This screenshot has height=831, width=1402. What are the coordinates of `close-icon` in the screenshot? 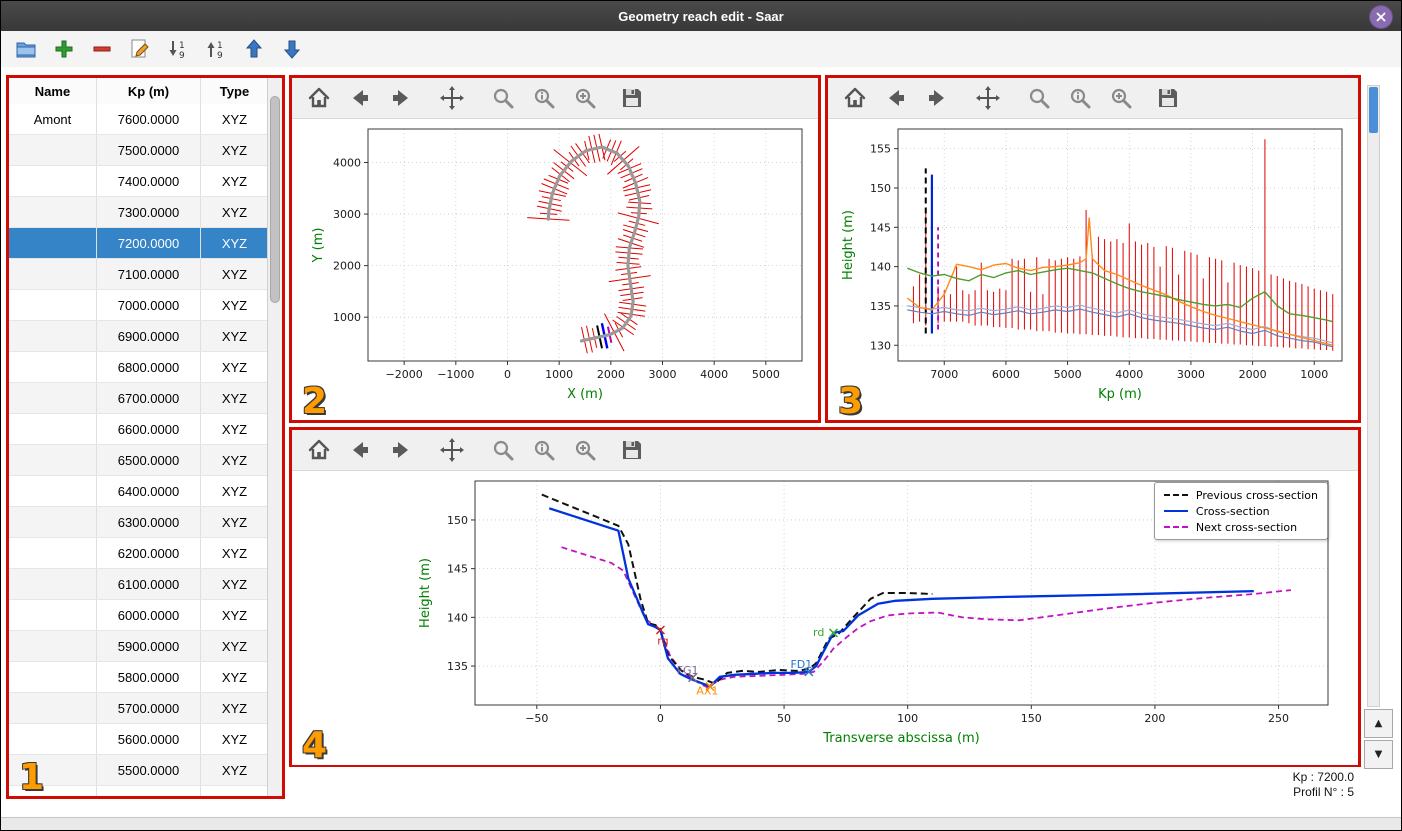 It's located at (1381, 17).